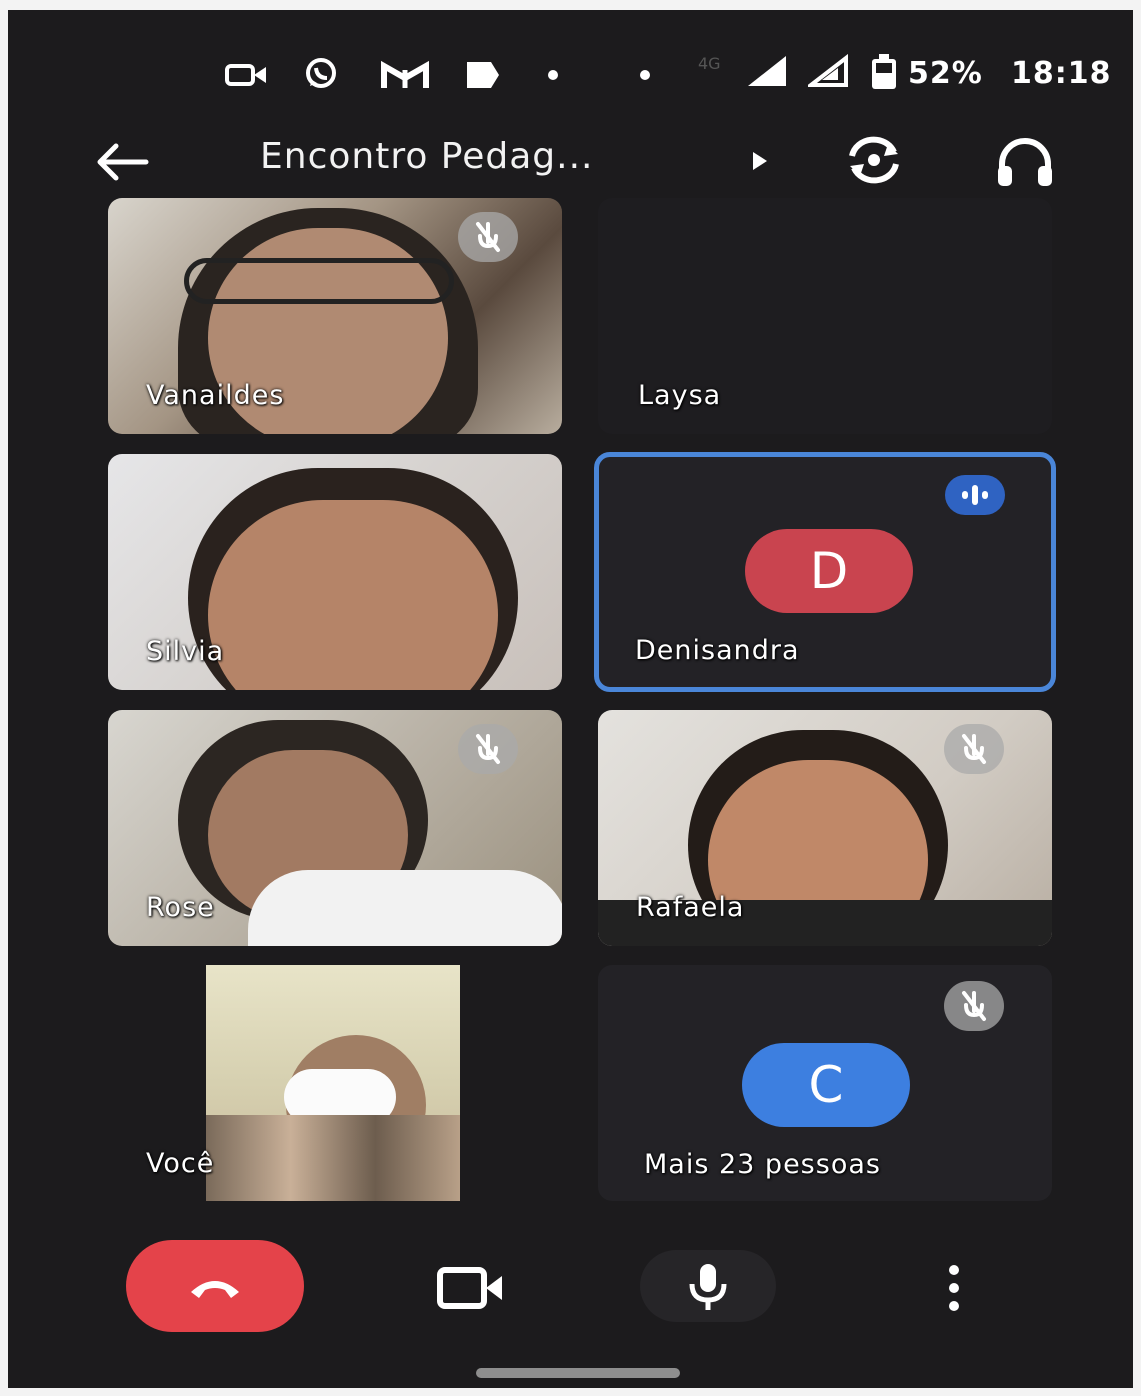 This screenshot has width=1141, height=1396. Describe the element at coordinates (122, 162) in the screenshot. I see `back-arrow-icon` at that location.